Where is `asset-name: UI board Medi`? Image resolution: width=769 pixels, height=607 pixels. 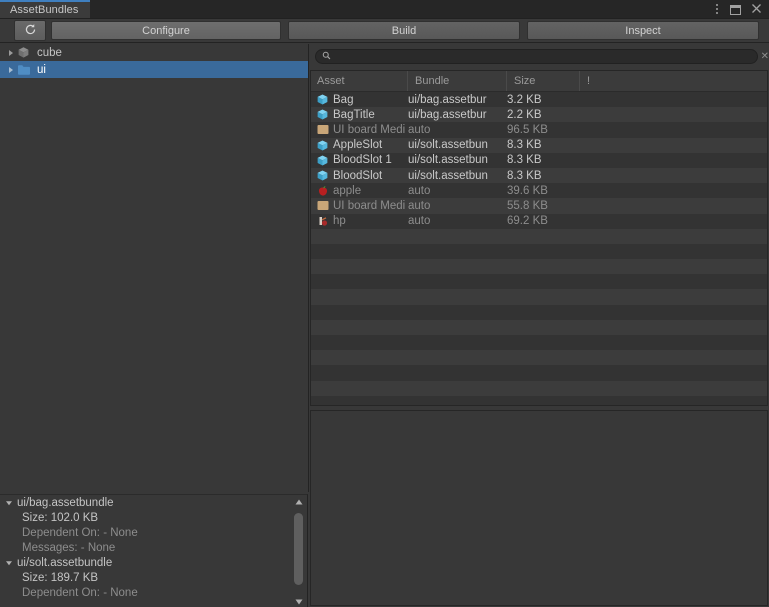 asset-name: UI board Medi is located at coordinates (369, 129).